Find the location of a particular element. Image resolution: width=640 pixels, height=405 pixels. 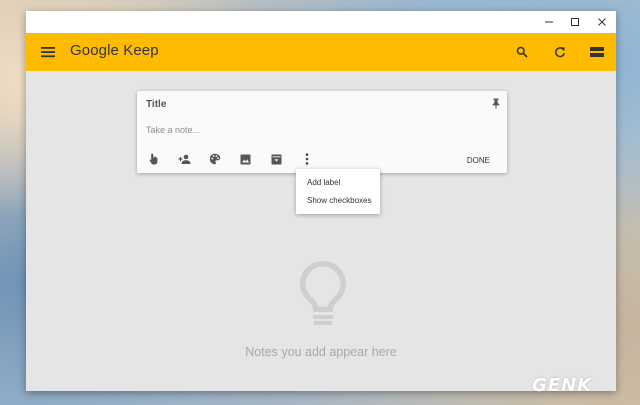

minimize-icon is located at coordinates (549, 22).